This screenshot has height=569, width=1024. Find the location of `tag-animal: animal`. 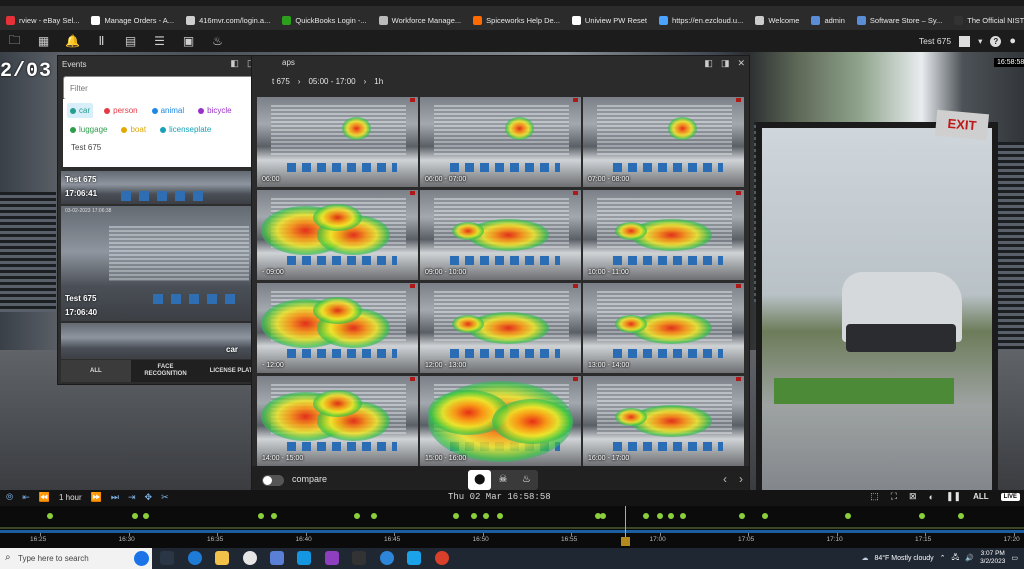

tag-animal: animal is located at coordinates (168, 110).